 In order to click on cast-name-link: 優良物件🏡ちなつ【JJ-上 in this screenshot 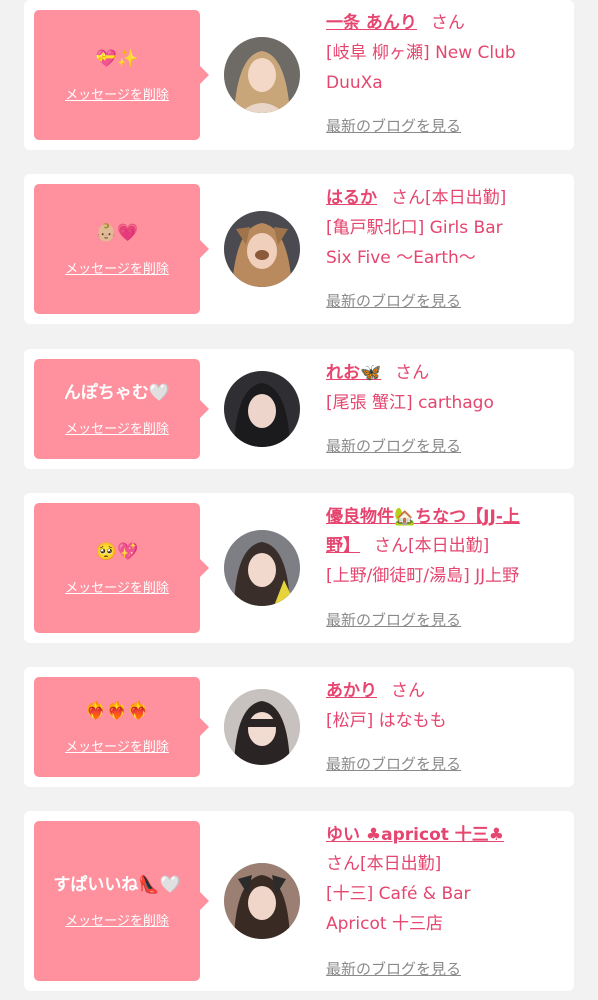, I will do `click(423, 517)`.